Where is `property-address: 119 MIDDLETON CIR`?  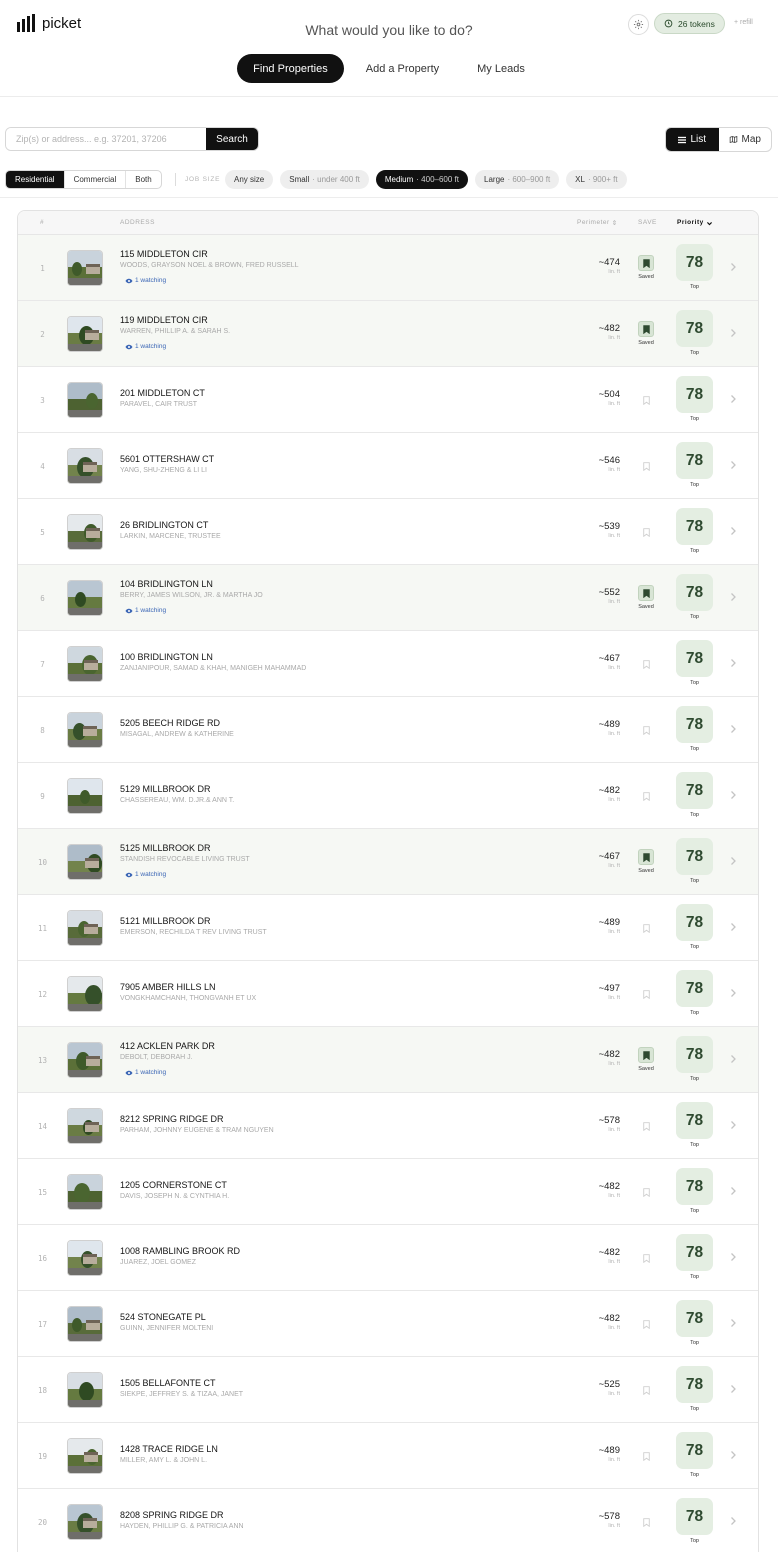 property-address: 119 MIDDLETON CIR is located at coordinates (164, 320).